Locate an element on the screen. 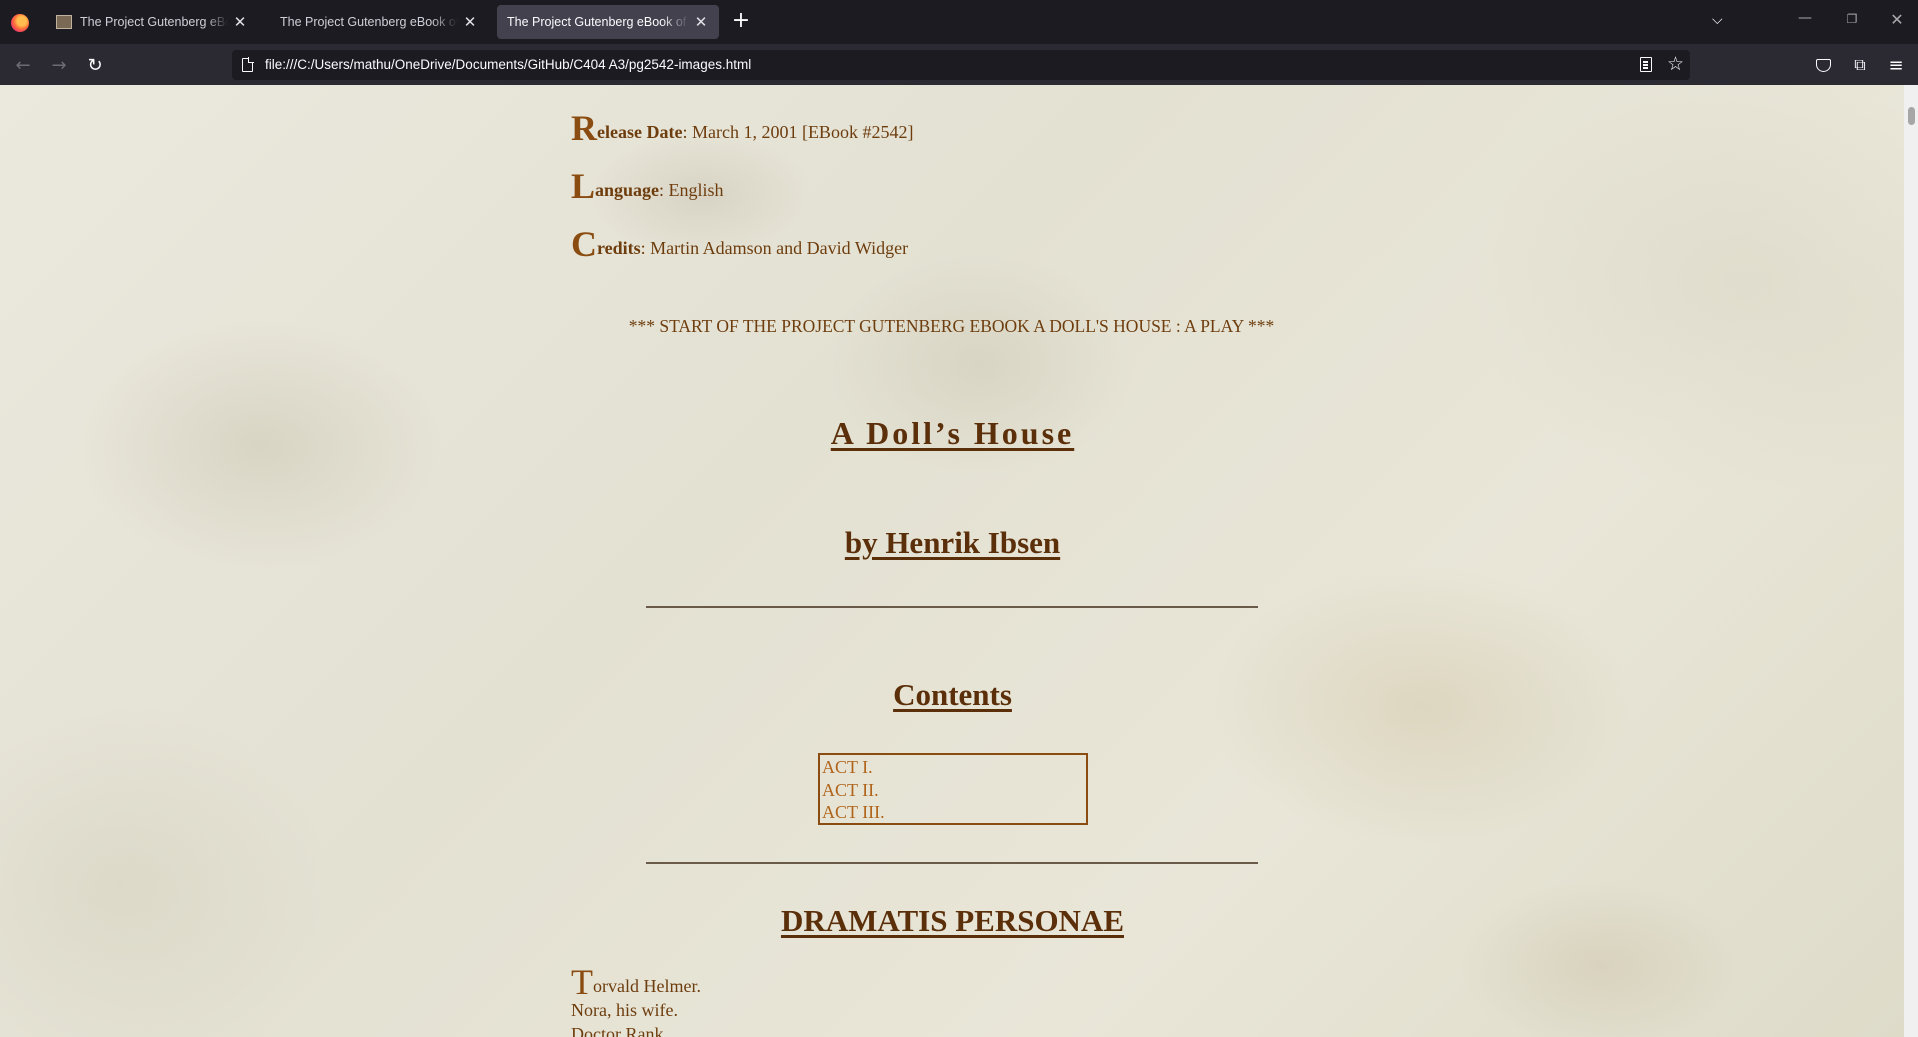 This screenshot has height=1037, width=1918. language-line: Language: English is located at coordinates (647, 186).